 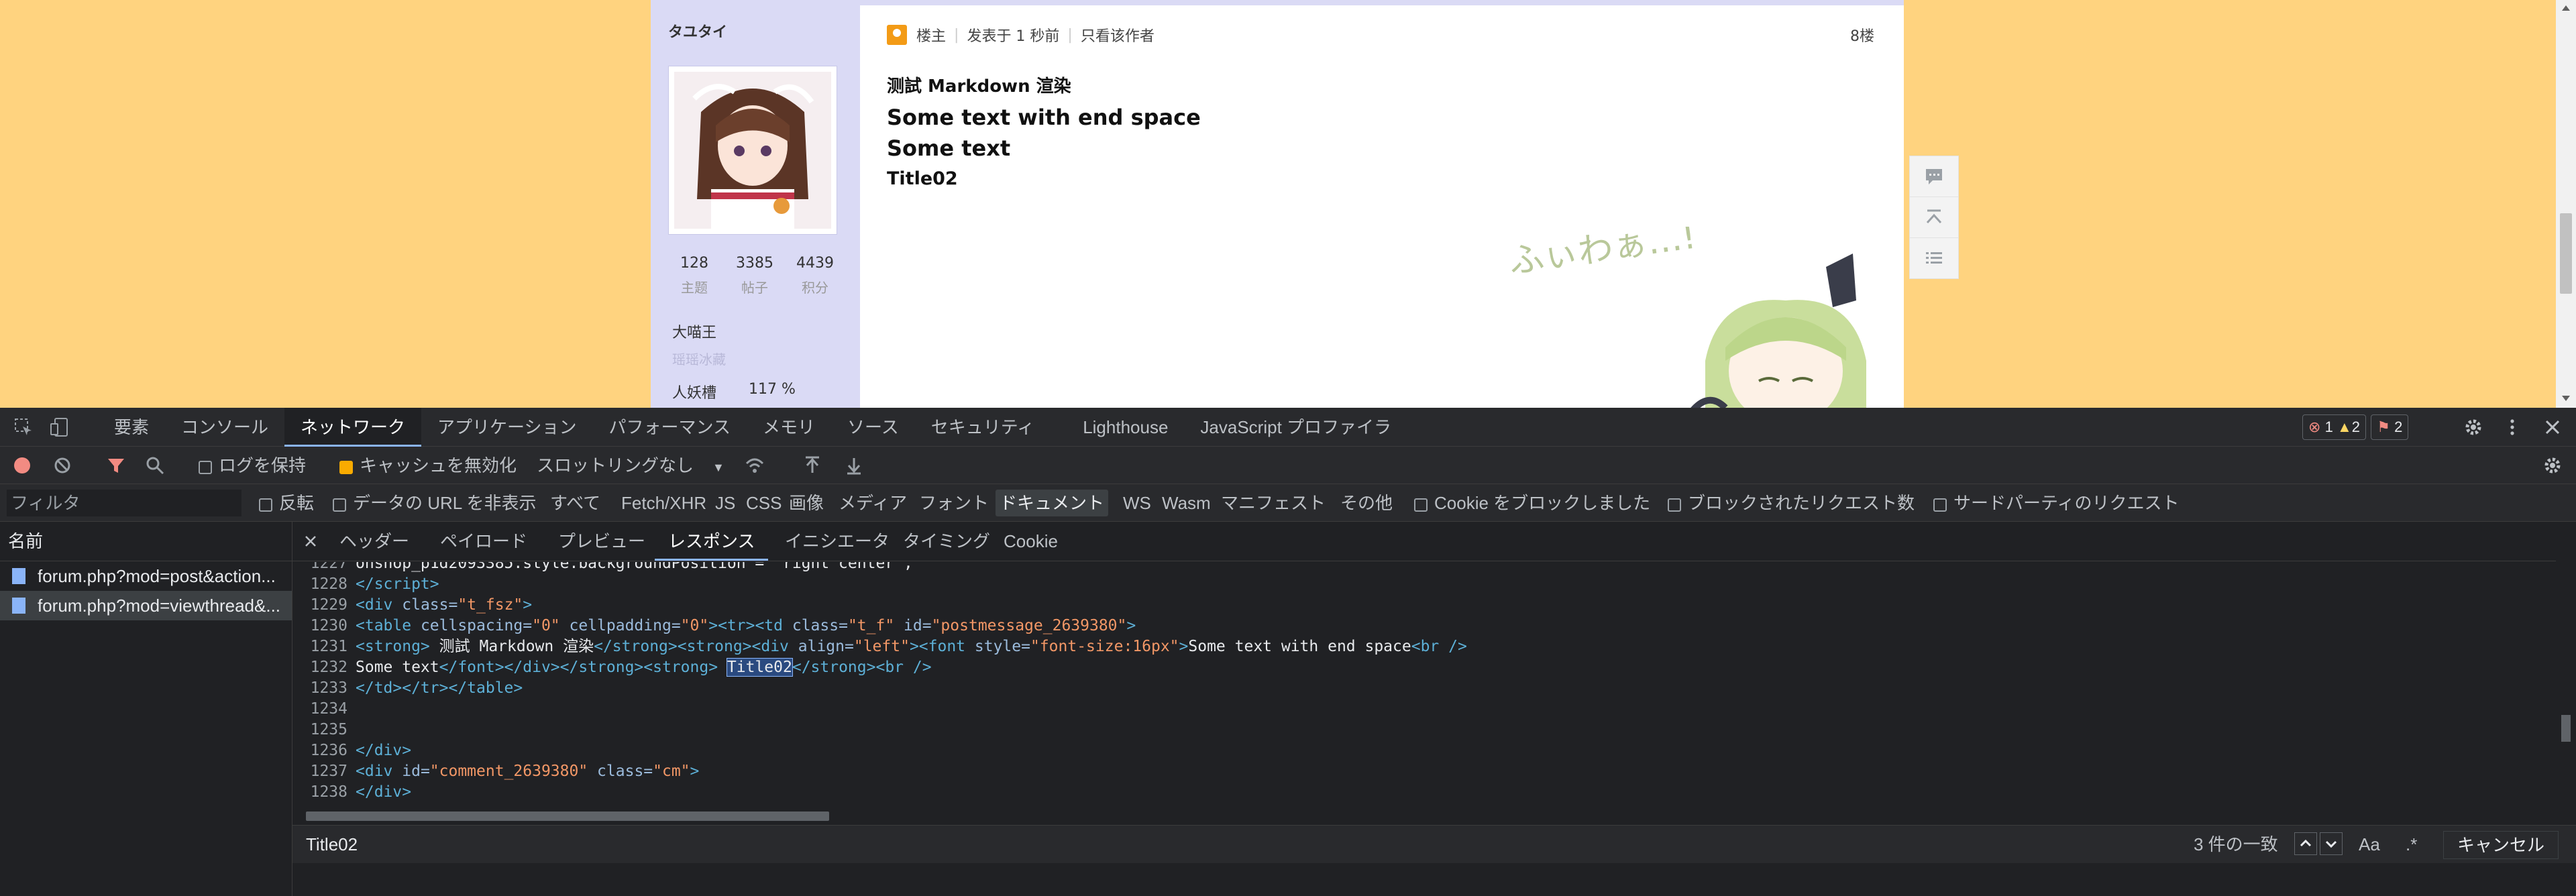 I want to click on filter-type-manifest: マニフェスト, so click(x=1273, y=503).